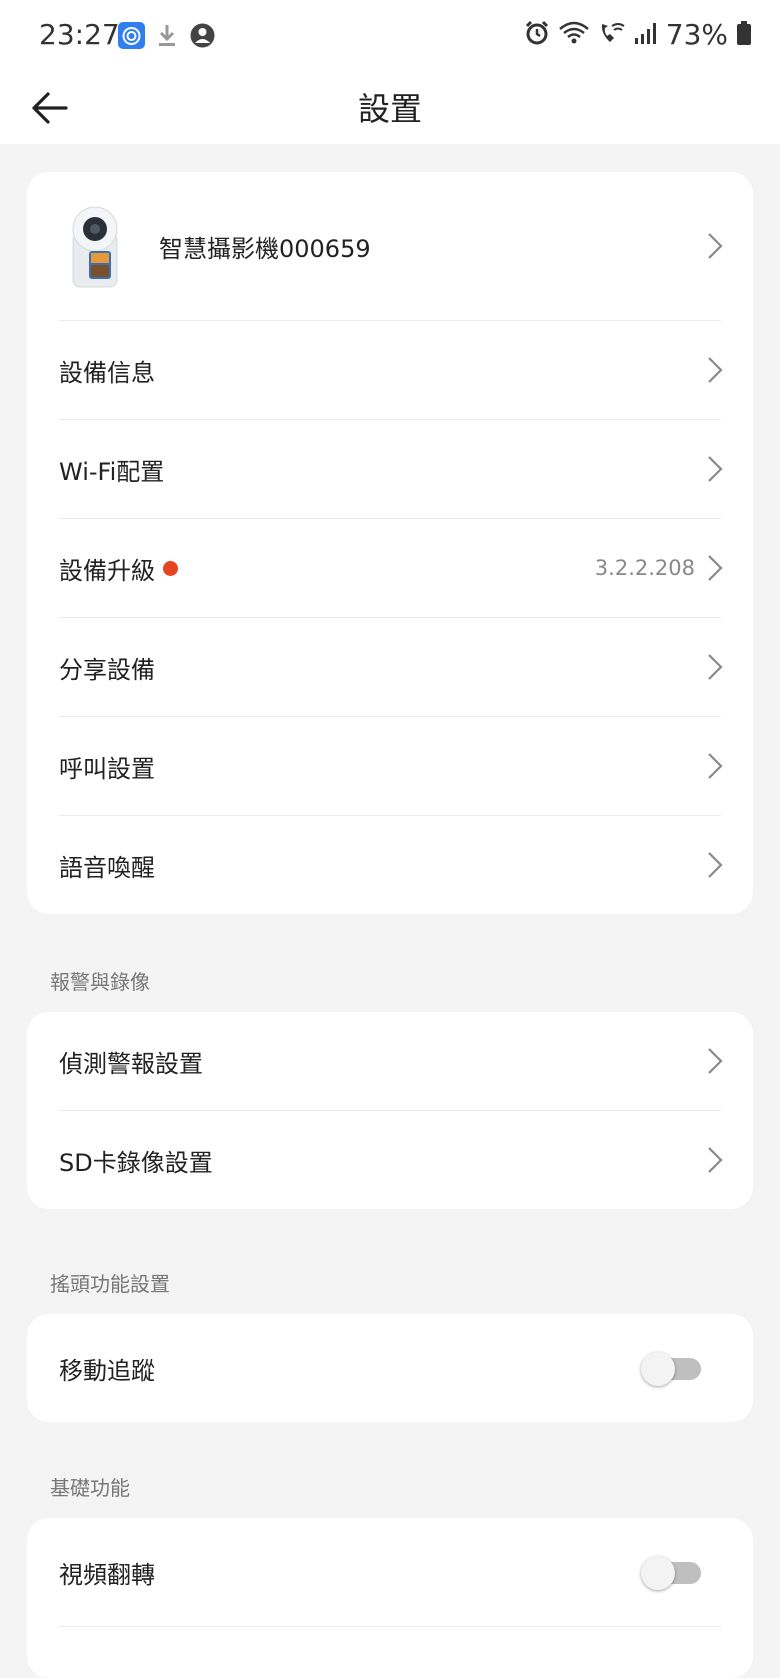 This screenshot has height=1678, width=780. What do you see at coordinates (390, 1061) in the screenshot?
I see `detection-alarm-row: 偵測警報設置` at bounding box center [390, 1061].